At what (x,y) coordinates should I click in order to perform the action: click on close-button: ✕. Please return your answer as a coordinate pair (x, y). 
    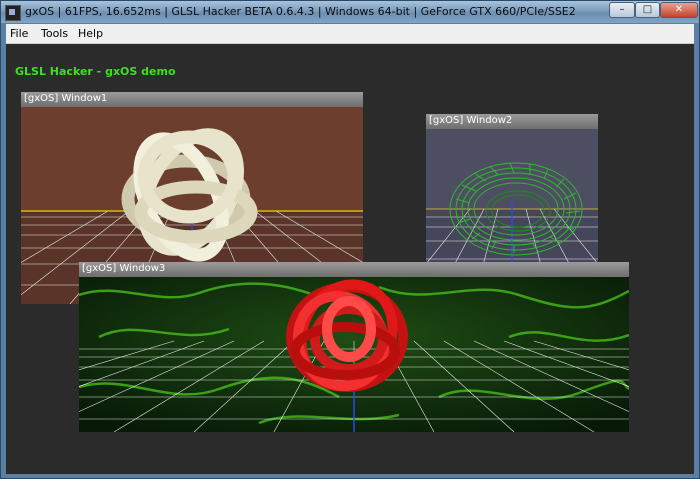
    Looking at the image, I should click on (679, 10).